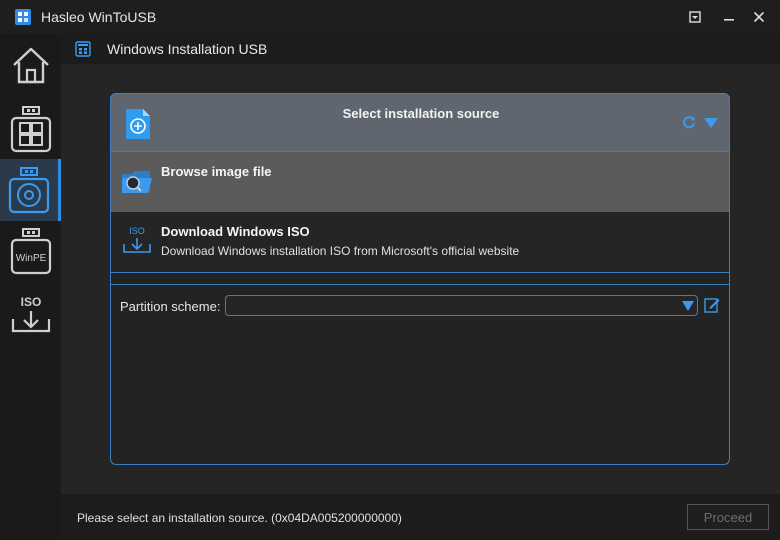 The height and width of the screenshot is (540, 780). Describe the element at coordinates (137, 231) in the screenshot. I see `iso-icon-label: ISO` at that location.